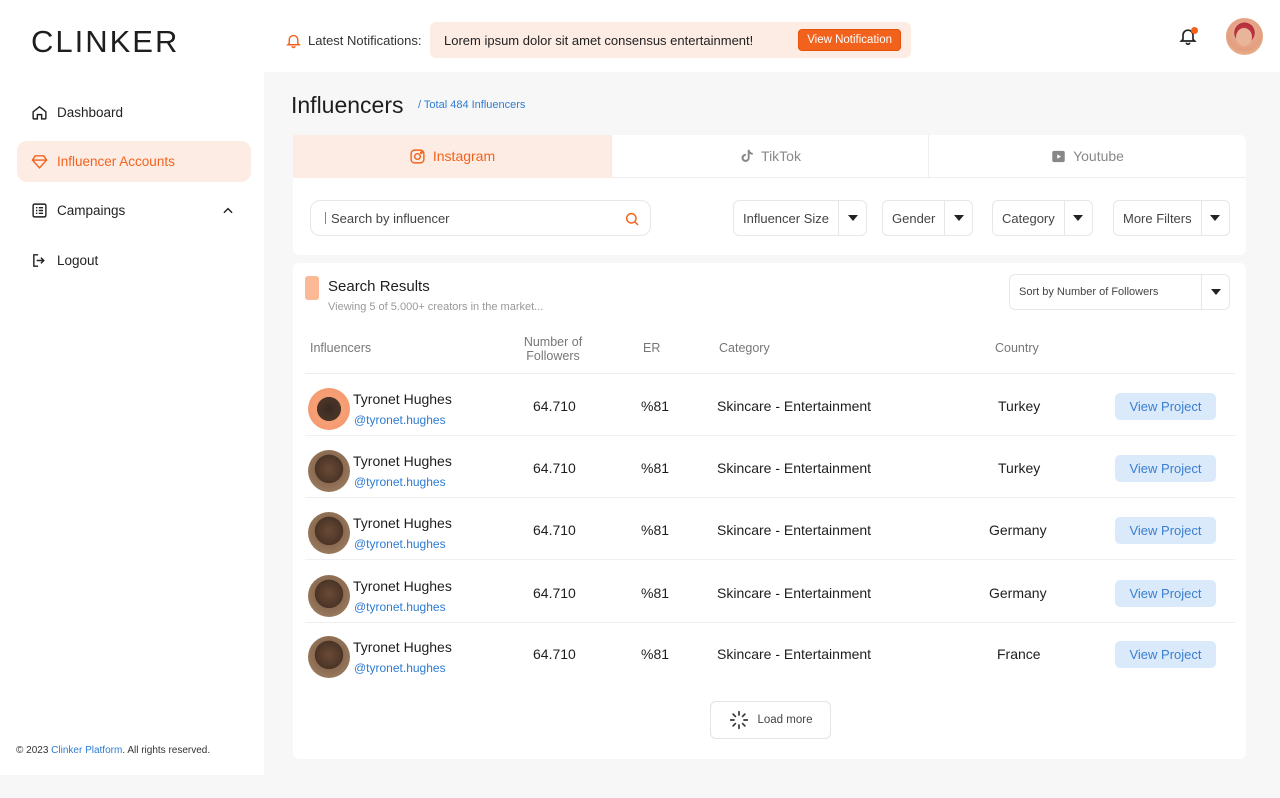 This screenshot has width=1280, height=798. I want to click on filter-label: Gender, so click(914, 218).